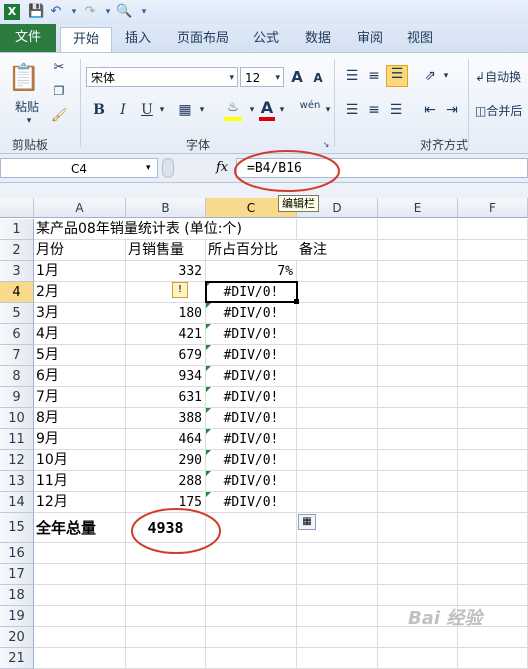 Image resolution: width=528 pixels, height=669 pixels. I want to click on row-header-13: 13, so click(17, 481).